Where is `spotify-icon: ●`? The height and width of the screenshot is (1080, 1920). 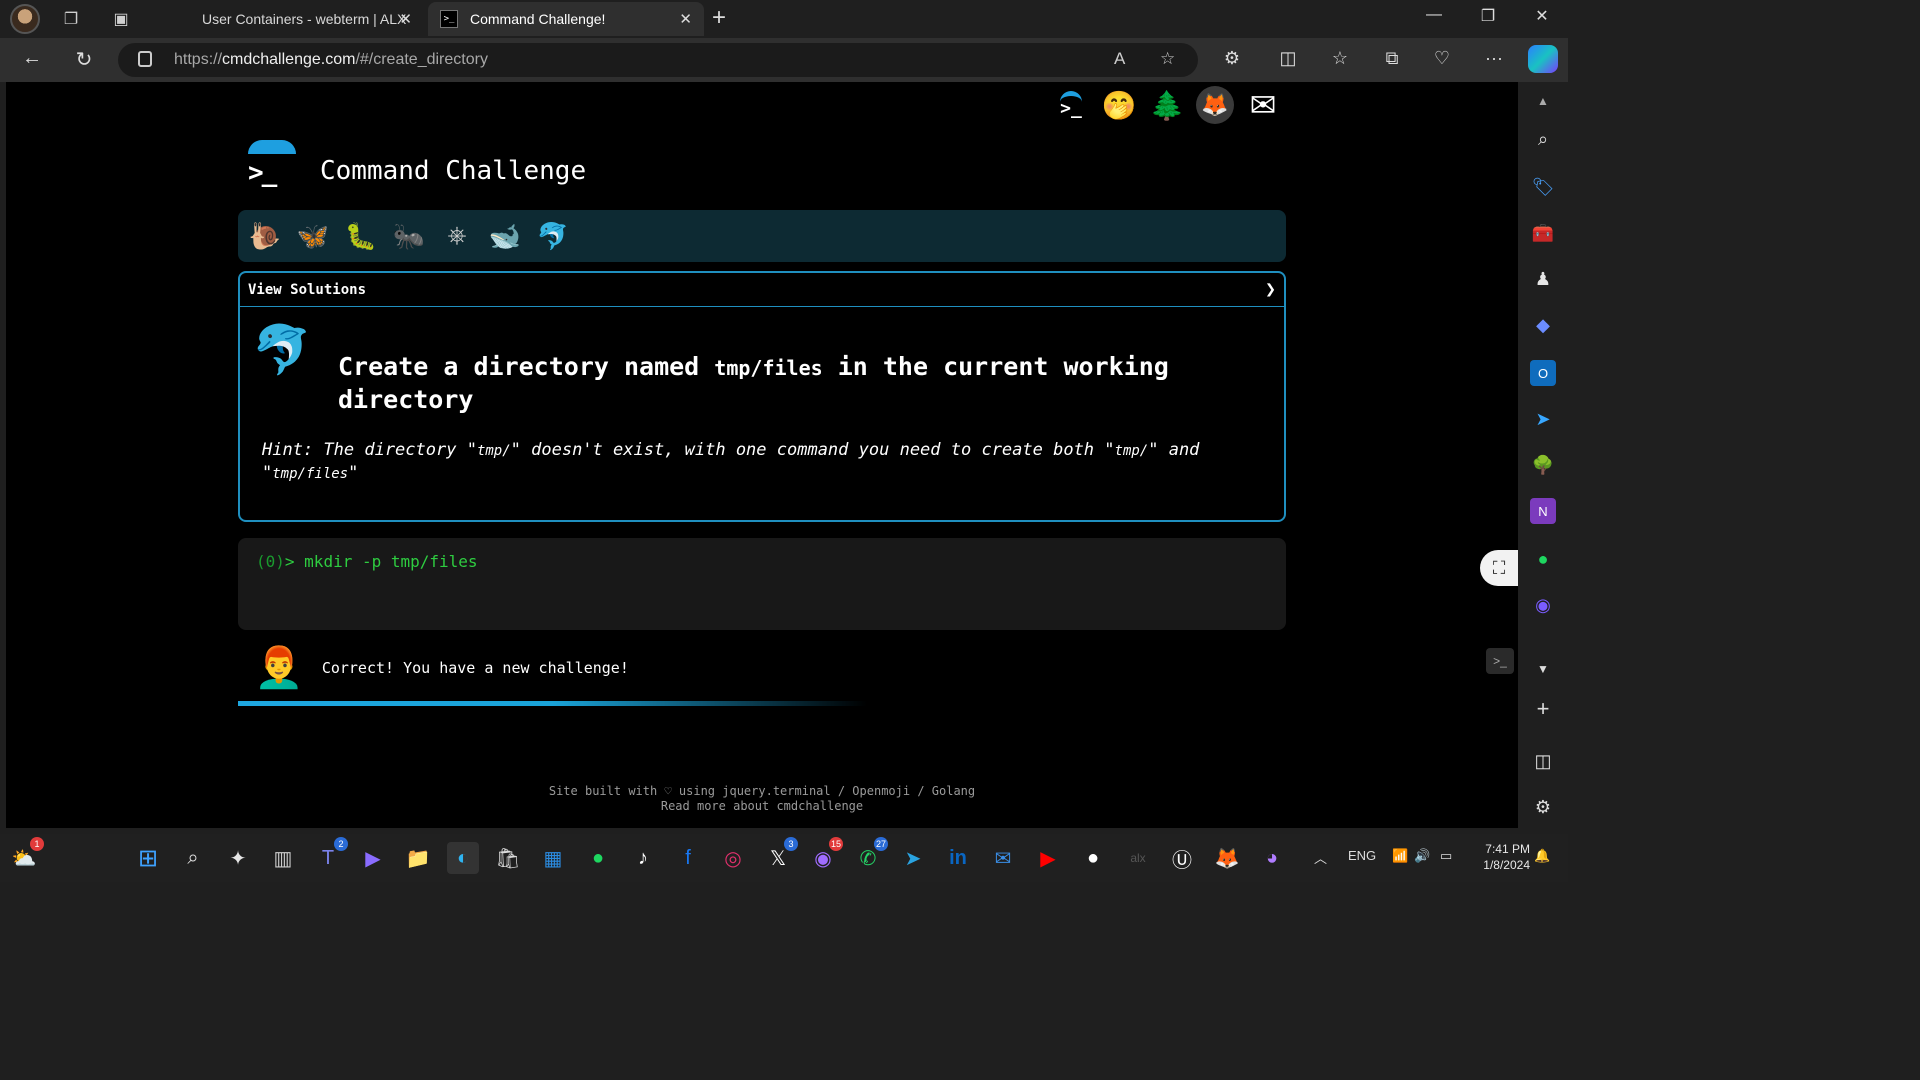
spotify-icon: ● is located at coordinates (1543, 559).